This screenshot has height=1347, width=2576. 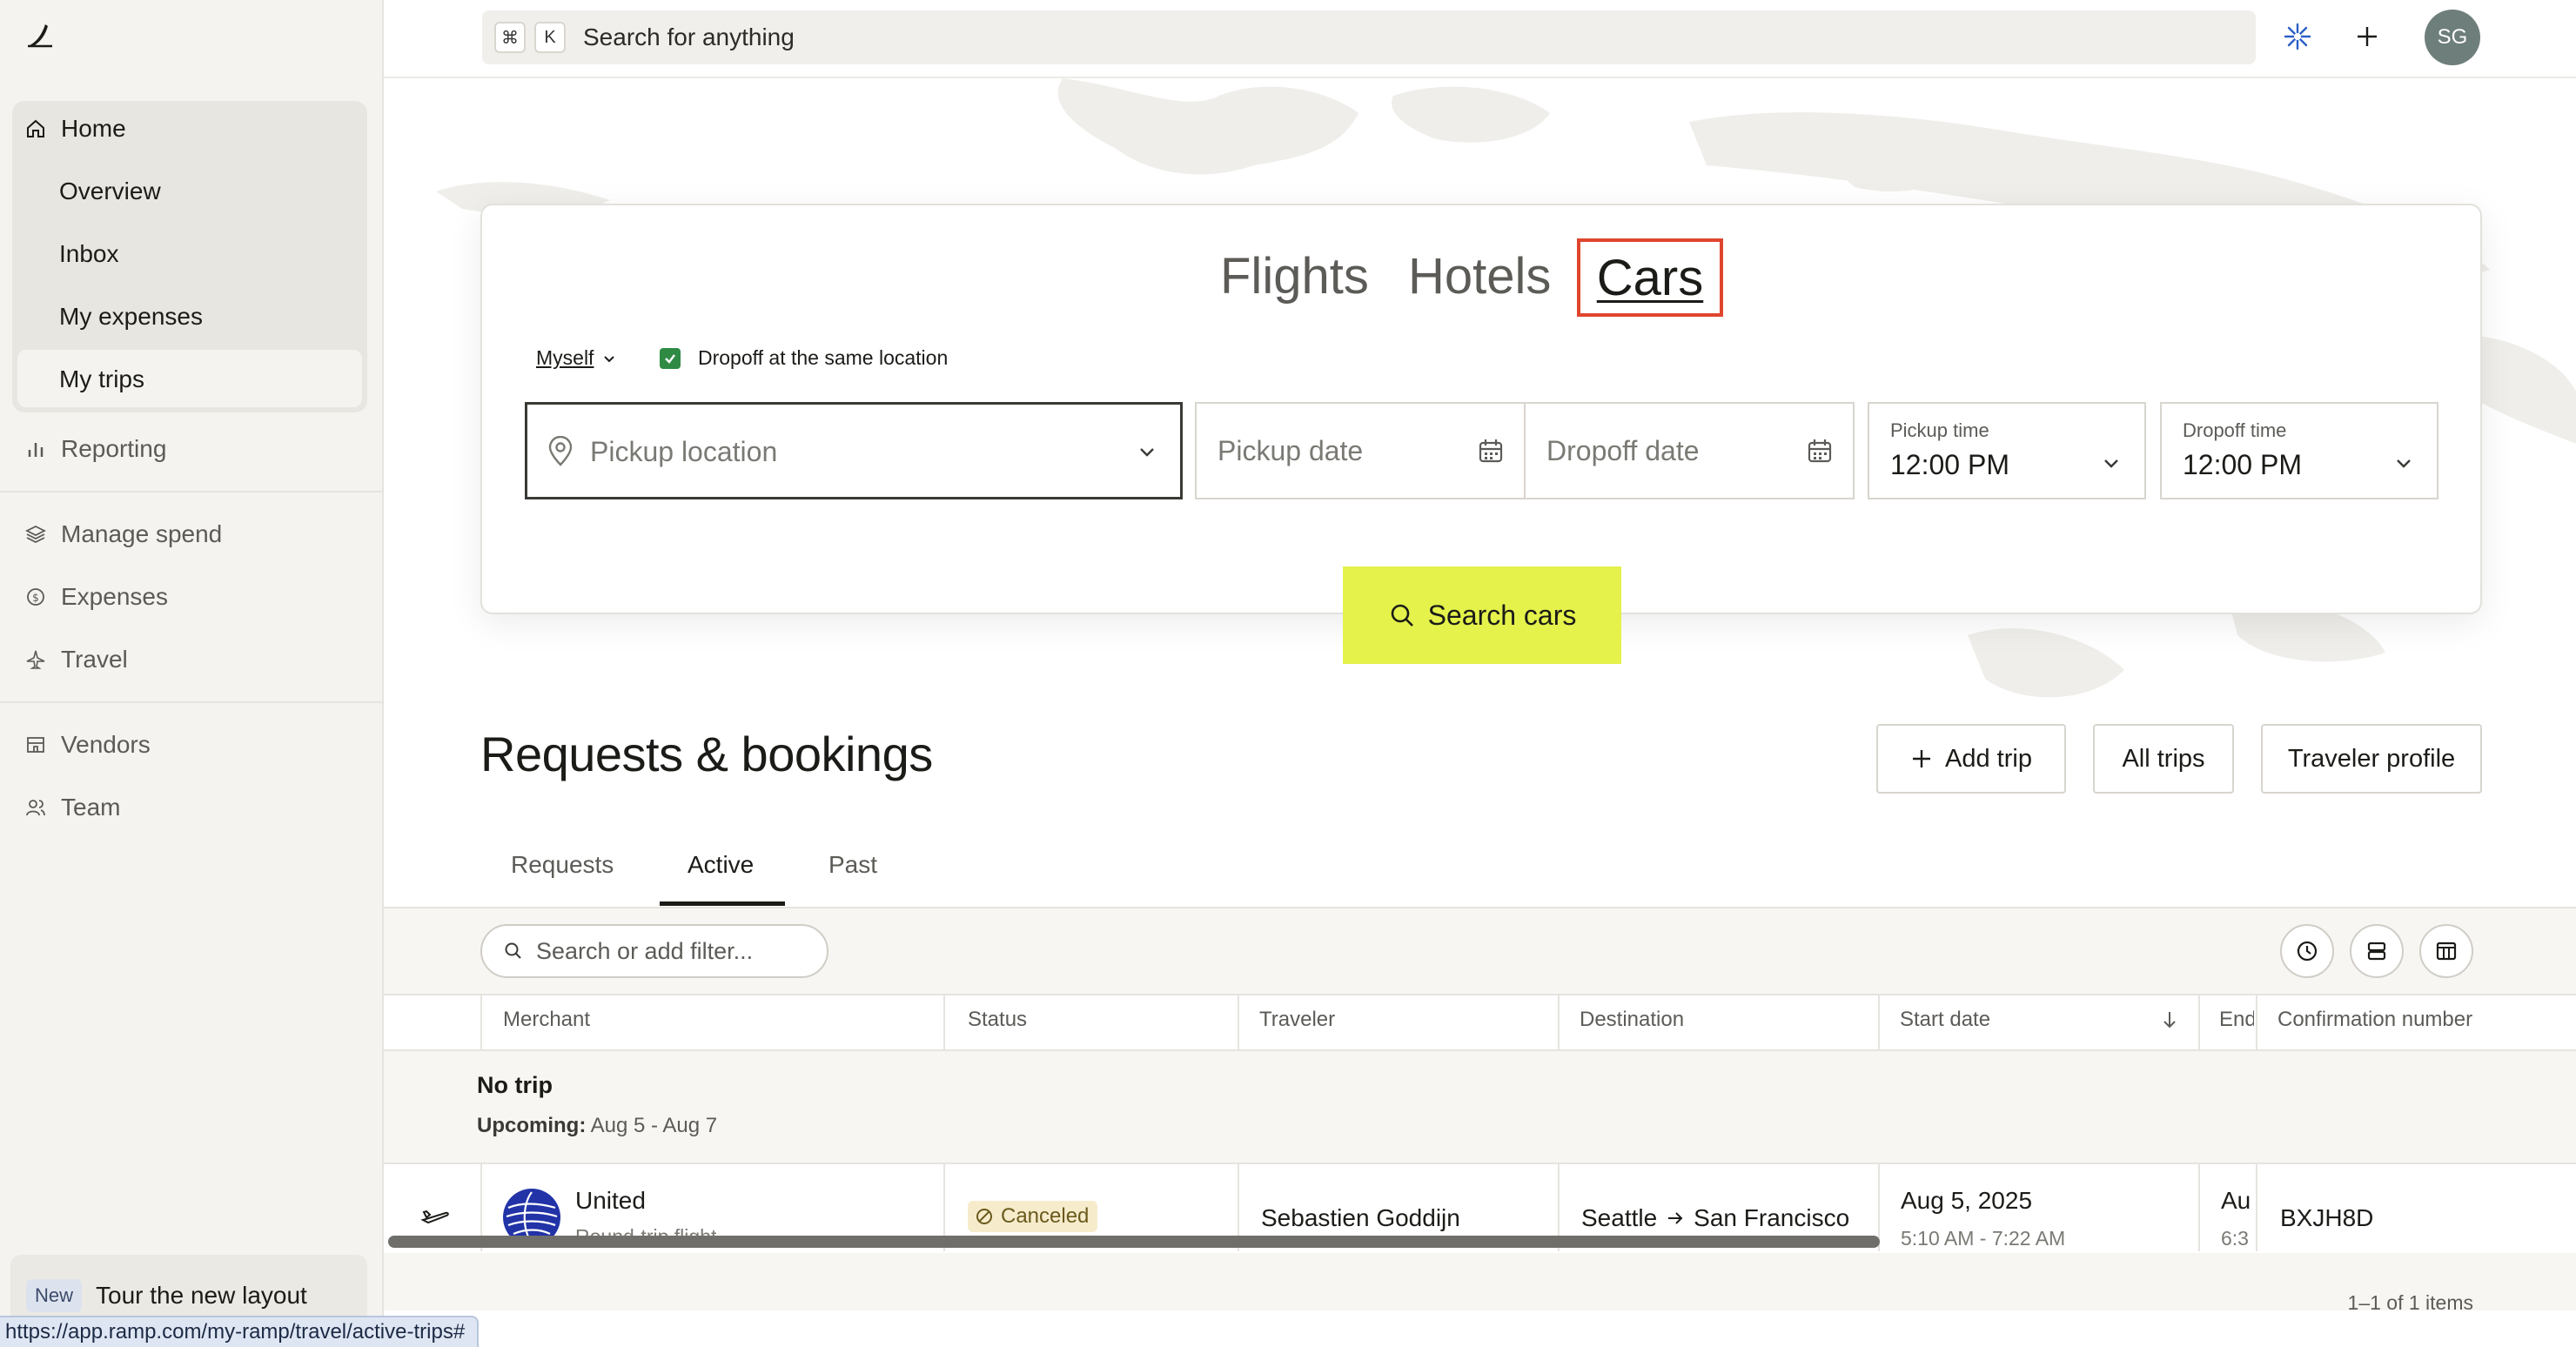 I want to click on search-placeholder: Search for anything, so click(x=689, y=36).